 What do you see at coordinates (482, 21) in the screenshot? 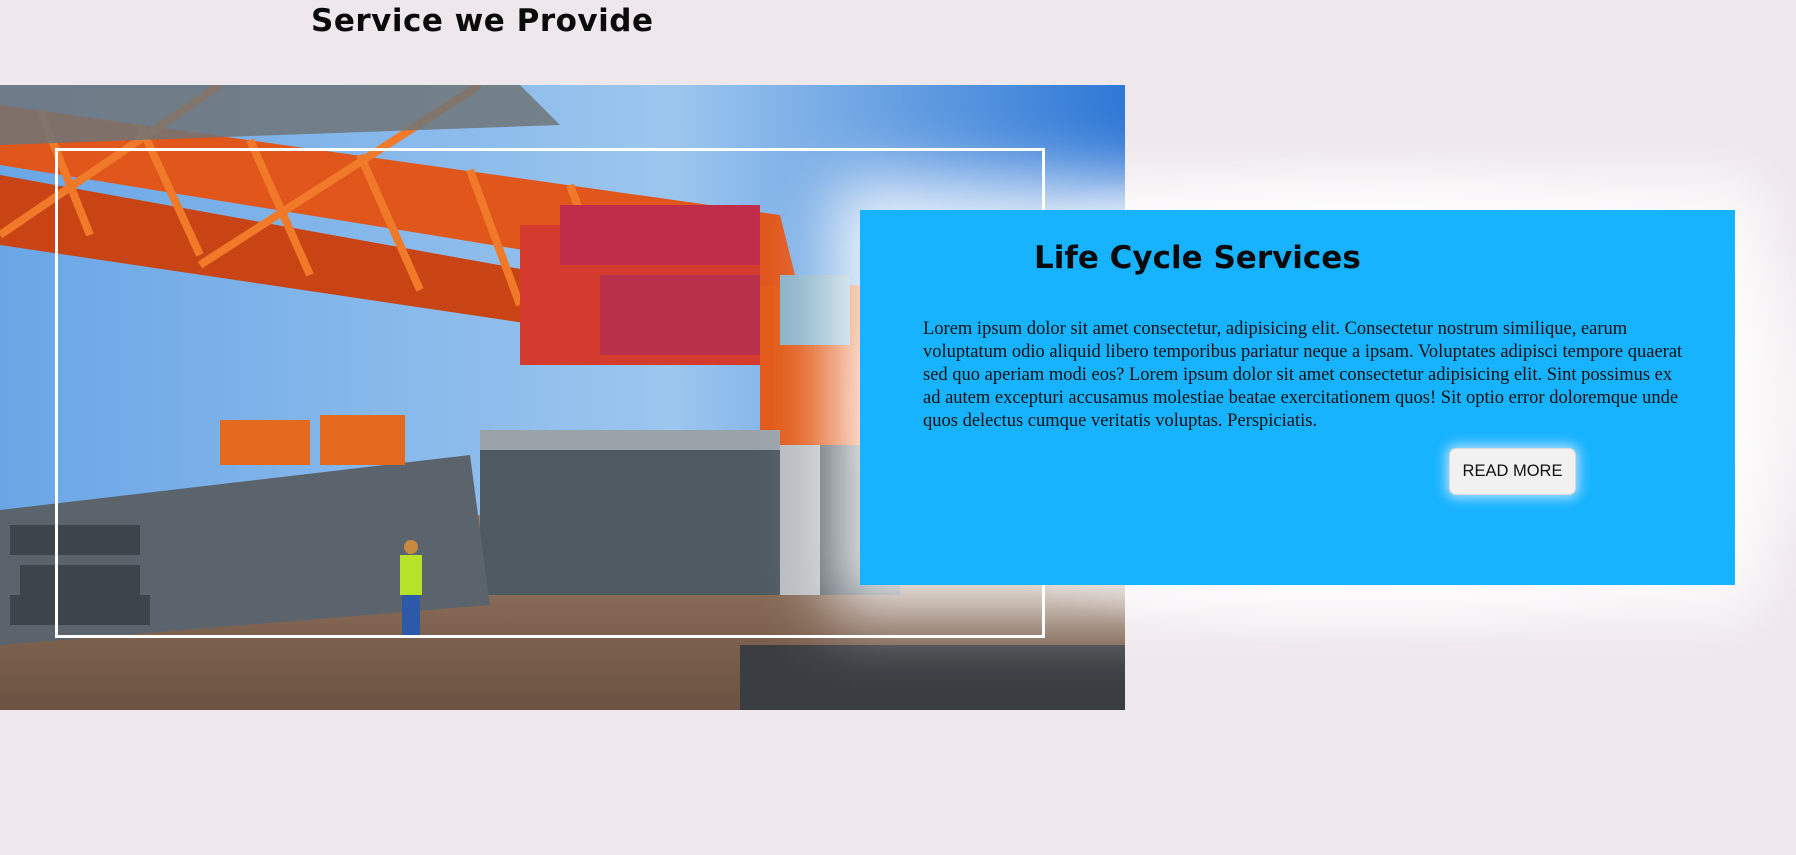
I see `section-title: Service we Provide` at bounding box center [482, 21].